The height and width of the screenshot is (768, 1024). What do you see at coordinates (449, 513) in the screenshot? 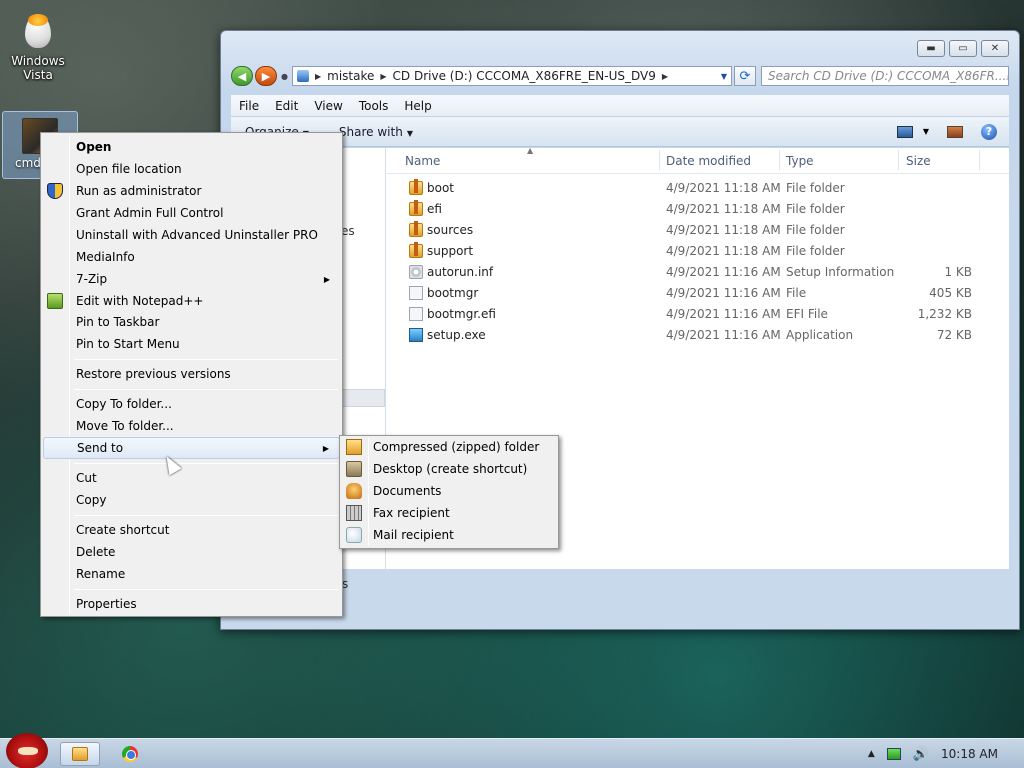
I see `menu-item-fax-recipient: Fax recipient` at bounding box center [449, 513].